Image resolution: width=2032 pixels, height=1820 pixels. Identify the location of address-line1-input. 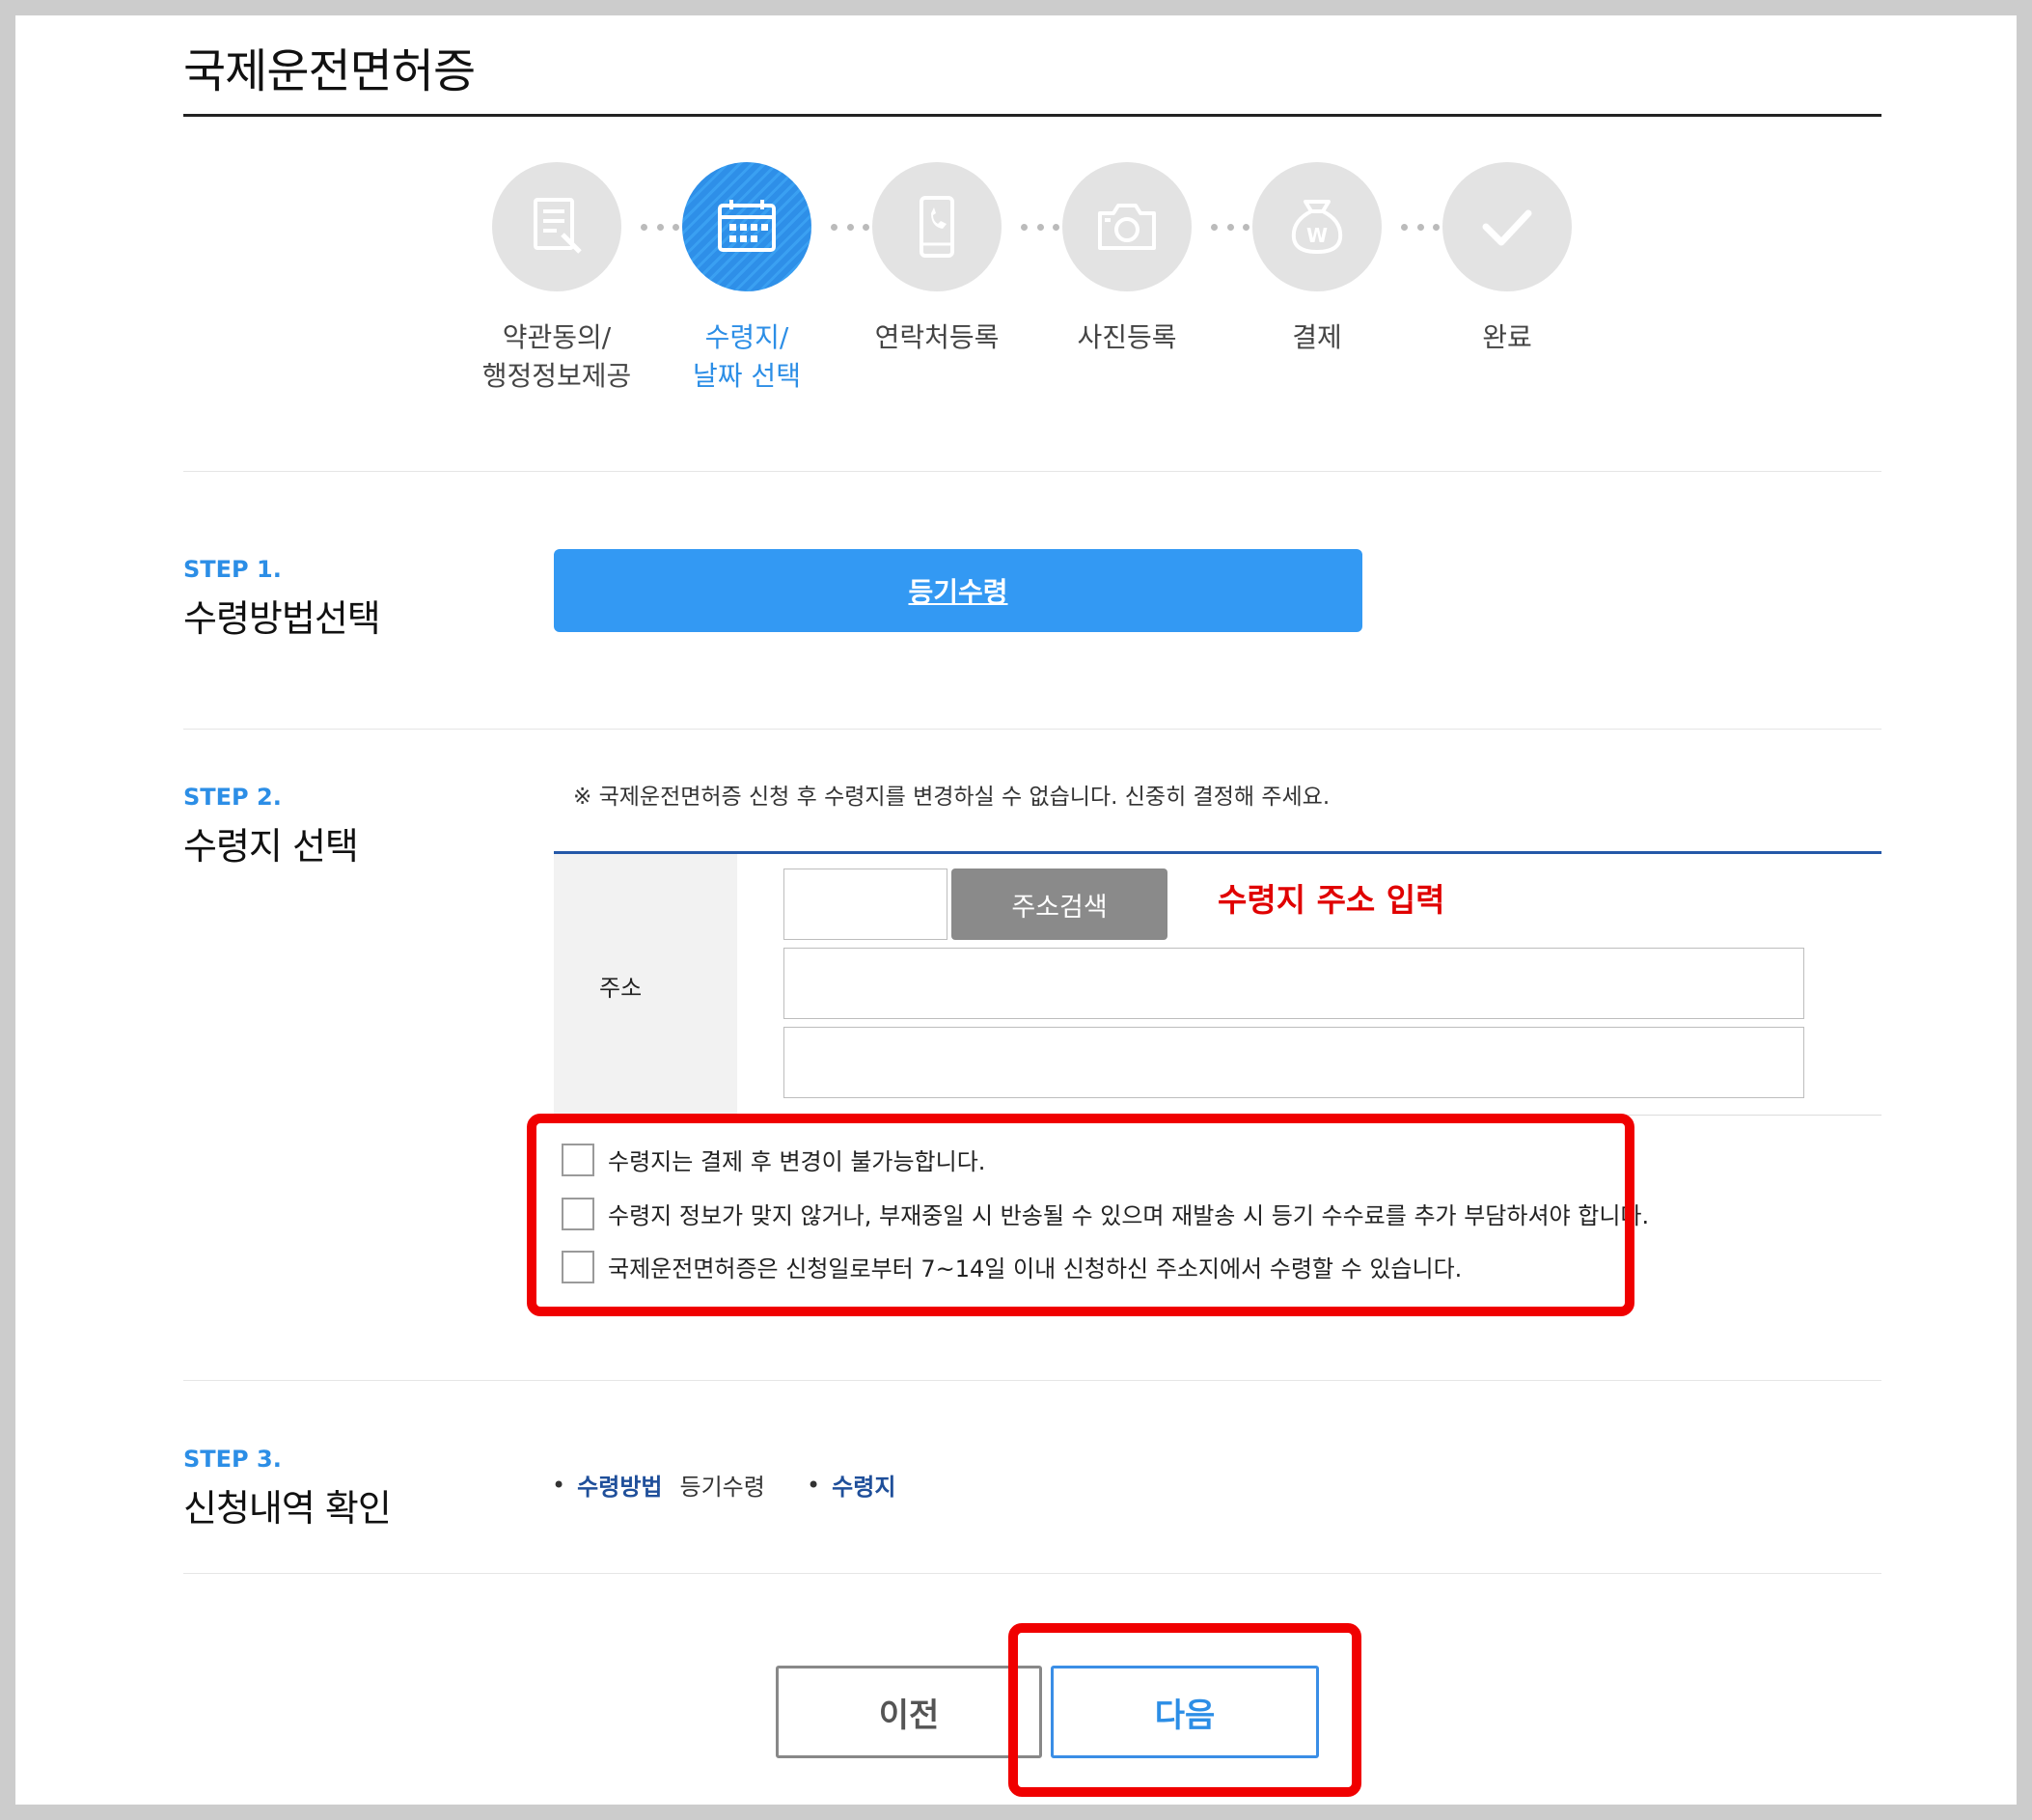
(1293, 983).